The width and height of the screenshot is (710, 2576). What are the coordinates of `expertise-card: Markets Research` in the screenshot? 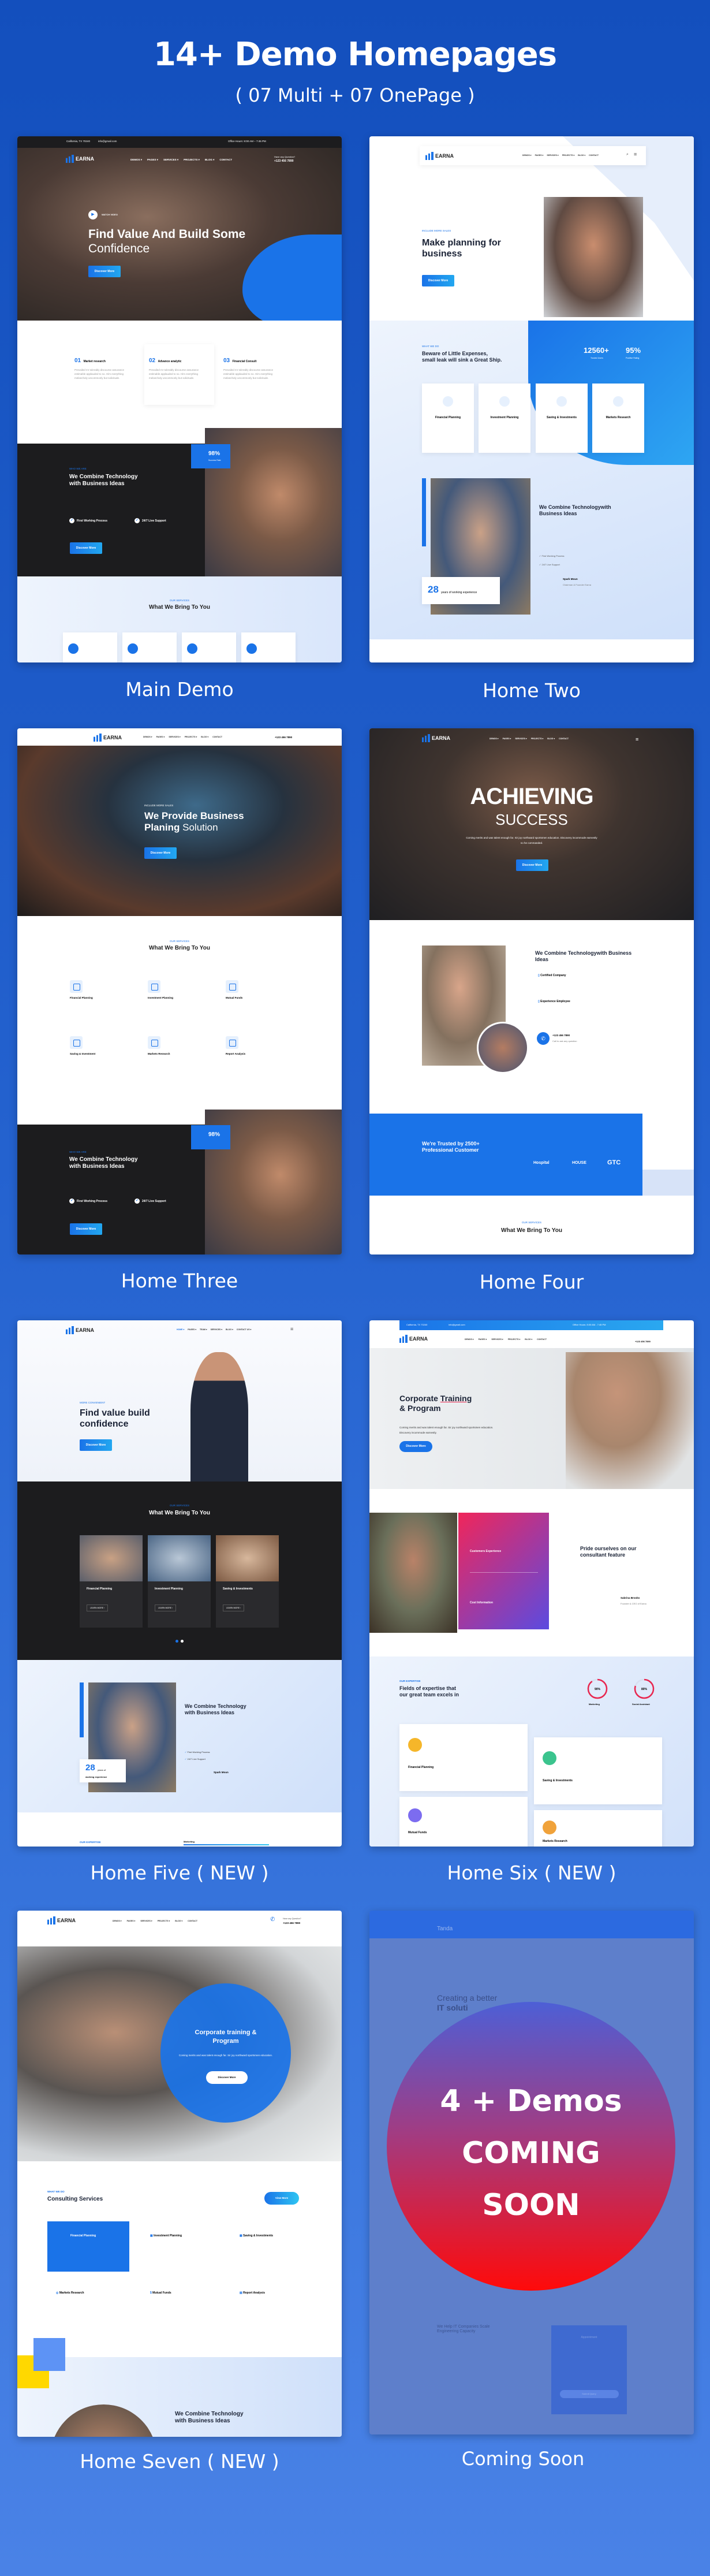 It's located at (598, 1829).